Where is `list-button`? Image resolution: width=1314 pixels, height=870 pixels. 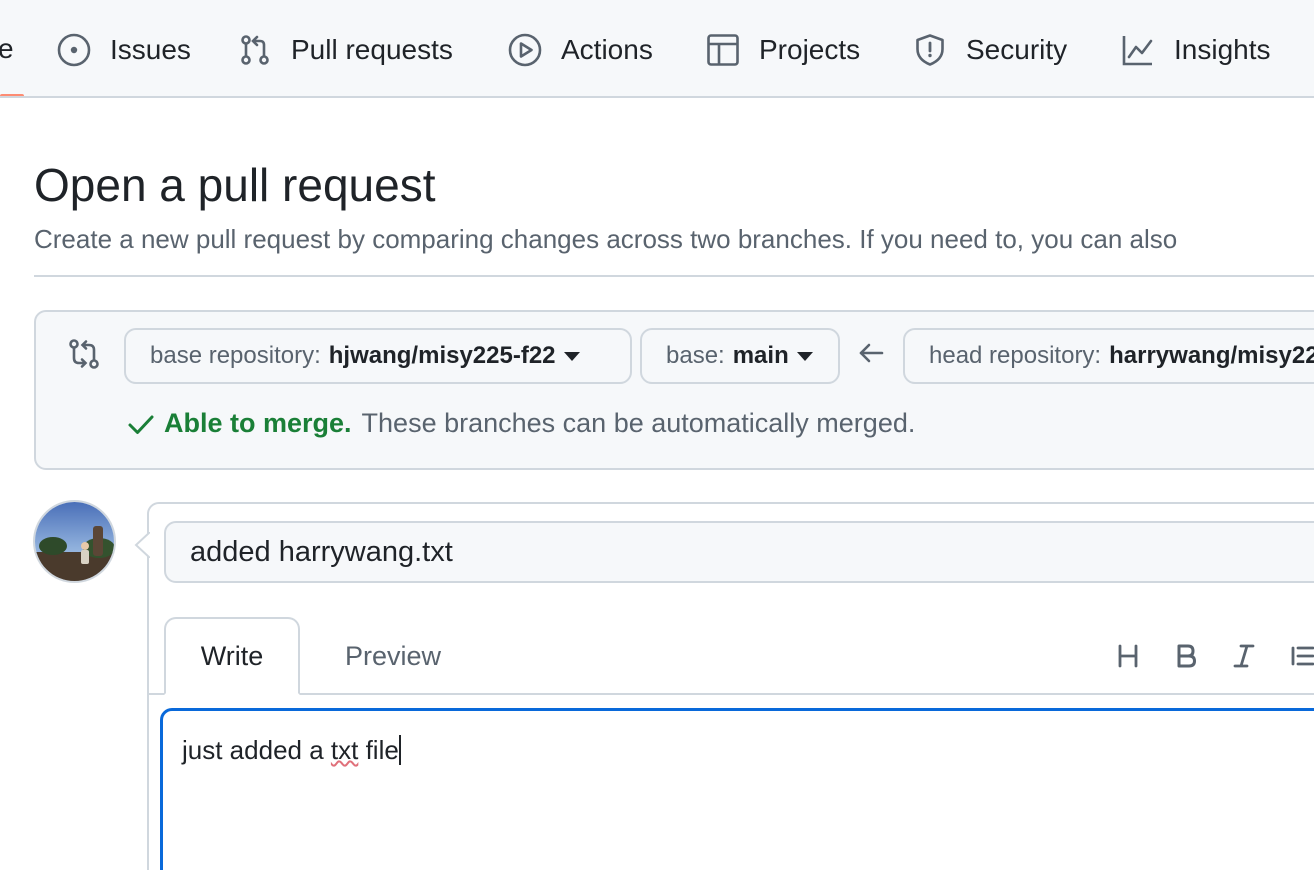
list-button is located at coordinates (1298, 656).